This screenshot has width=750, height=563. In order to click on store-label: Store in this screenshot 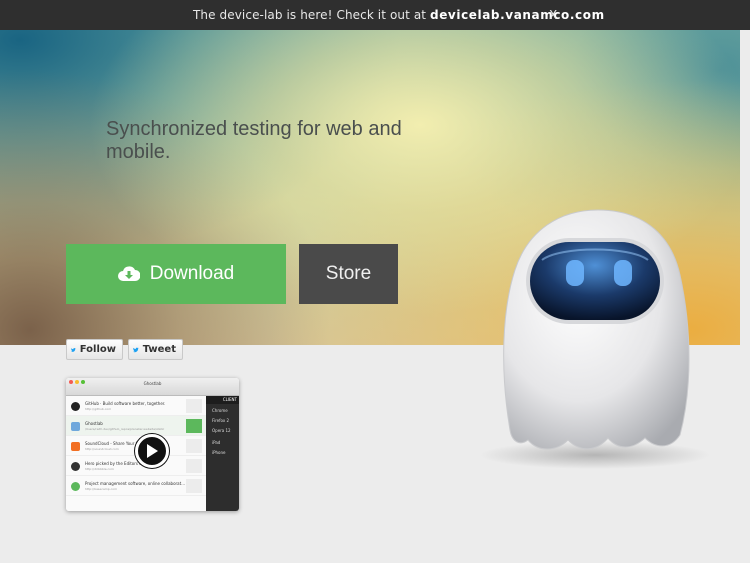, I will do `click(348, 273)`.